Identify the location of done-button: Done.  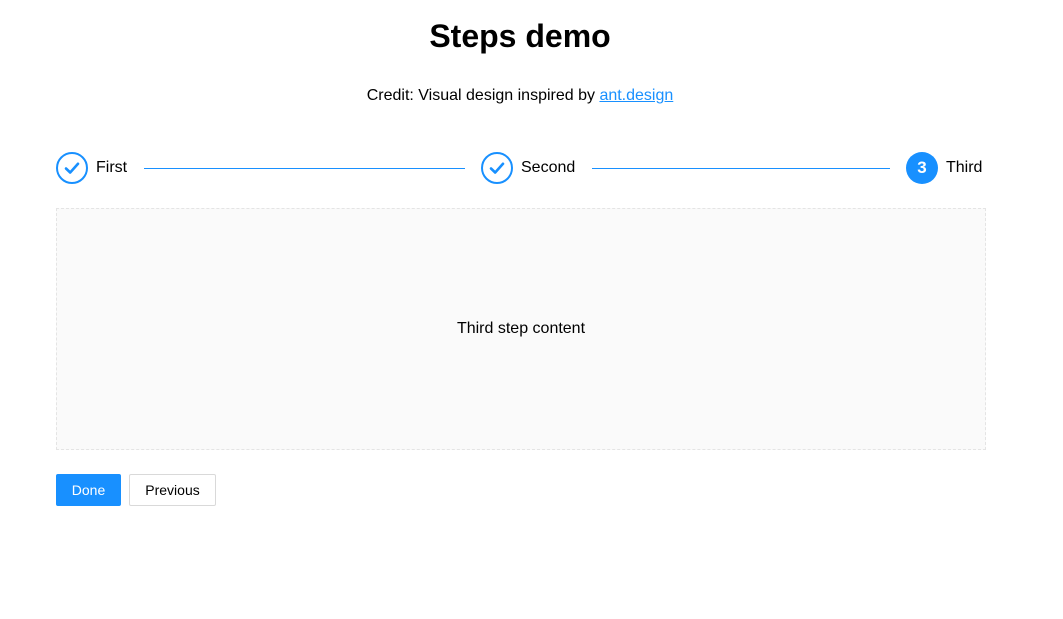
(88, 490).